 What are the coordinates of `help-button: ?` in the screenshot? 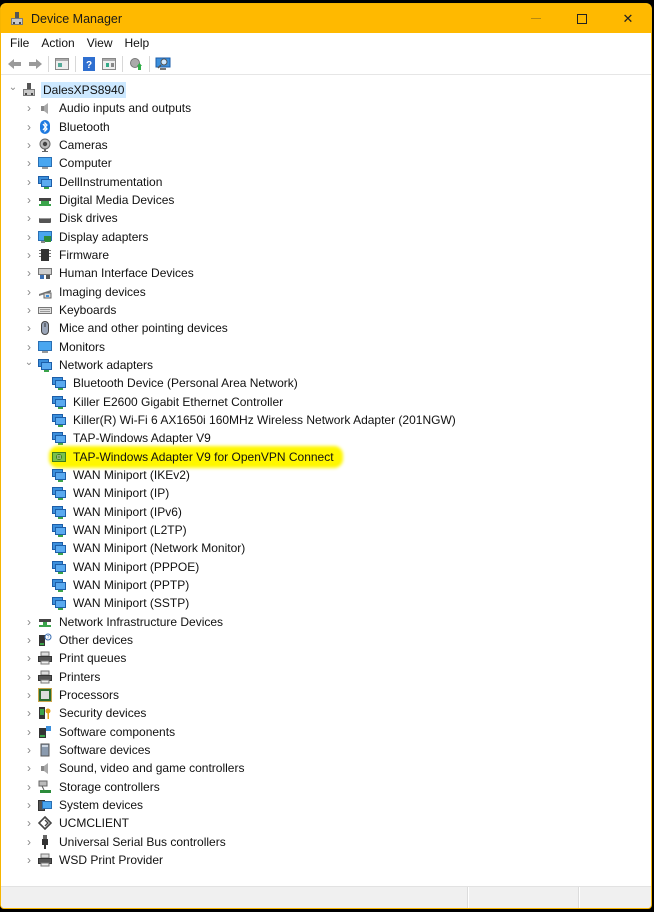 It's located at (89, 64).